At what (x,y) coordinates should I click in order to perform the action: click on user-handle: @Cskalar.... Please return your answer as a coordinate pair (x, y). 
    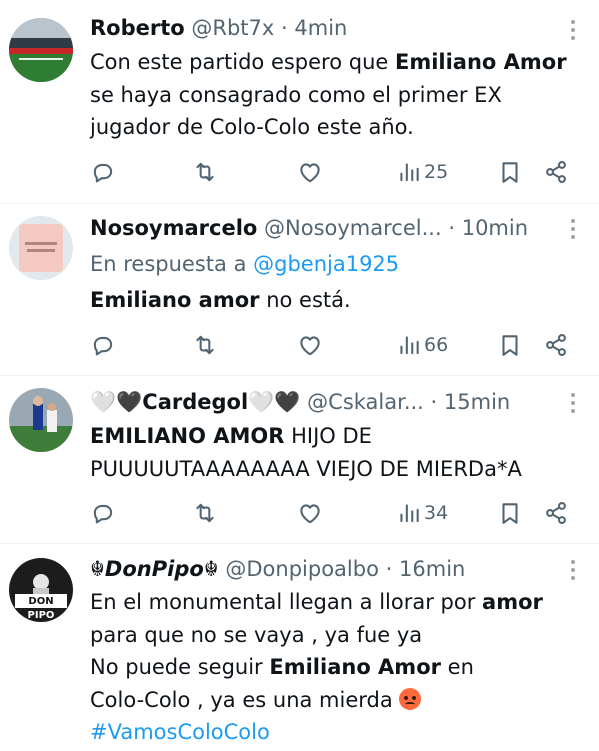
    Looking at the image, I should click on (365, 402).